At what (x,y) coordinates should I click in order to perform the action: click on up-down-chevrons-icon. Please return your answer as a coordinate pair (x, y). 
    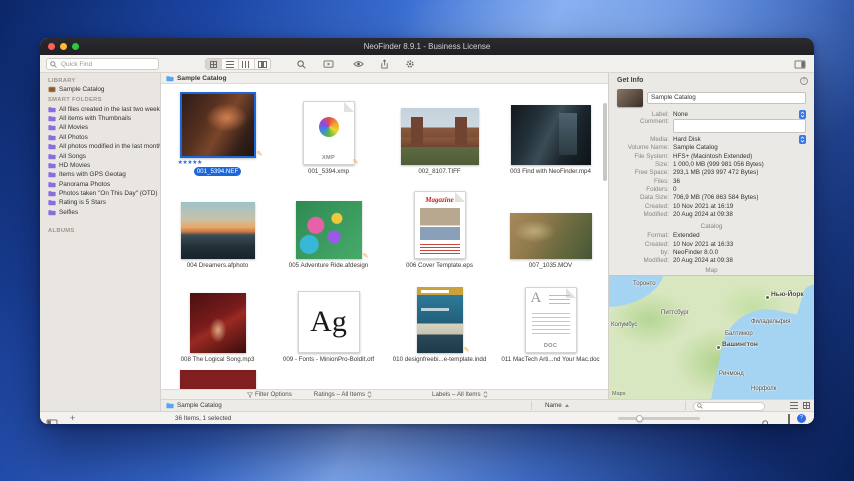
    Looking at the image, I should click on (485, 394).